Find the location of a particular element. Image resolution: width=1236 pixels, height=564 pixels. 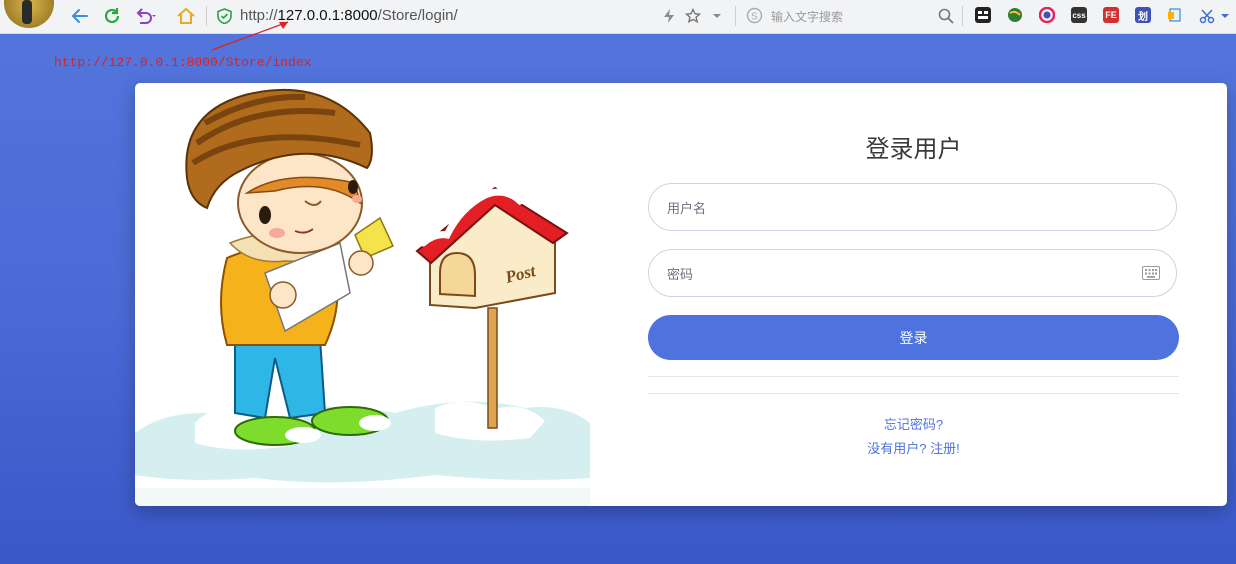

back-icon is located at coordinates (80, 16).